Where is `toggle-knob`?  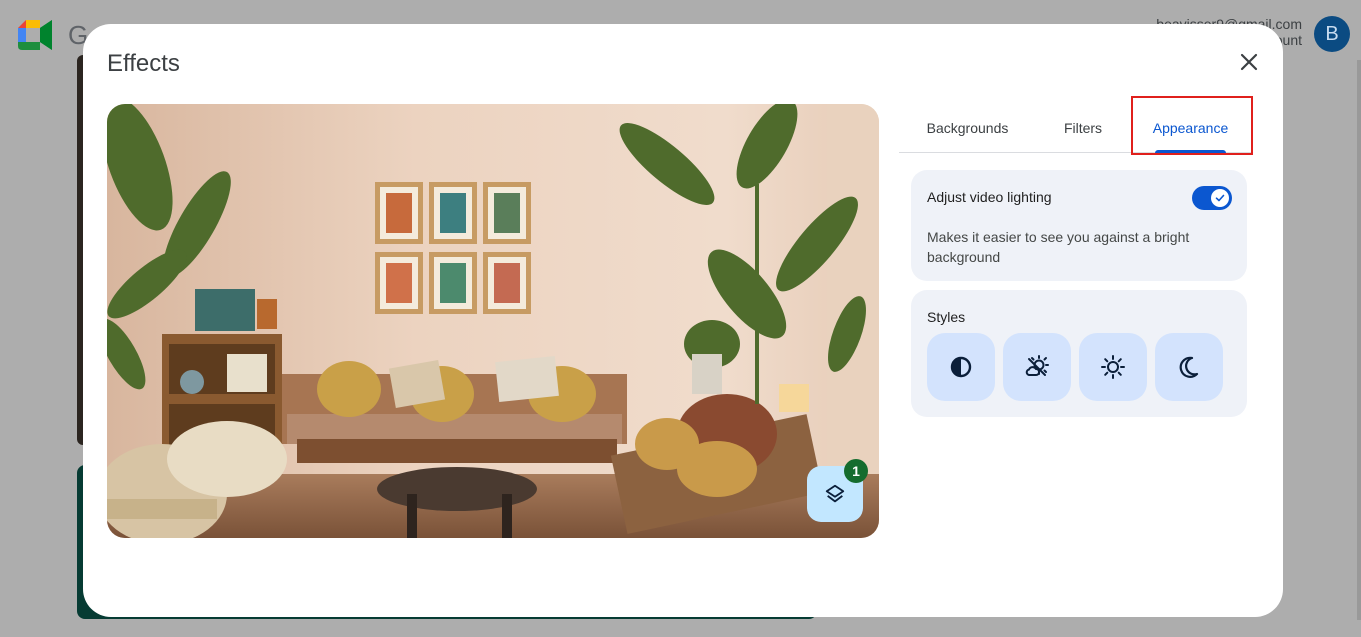
toggle-knob is located at coordinates (1220, 198).